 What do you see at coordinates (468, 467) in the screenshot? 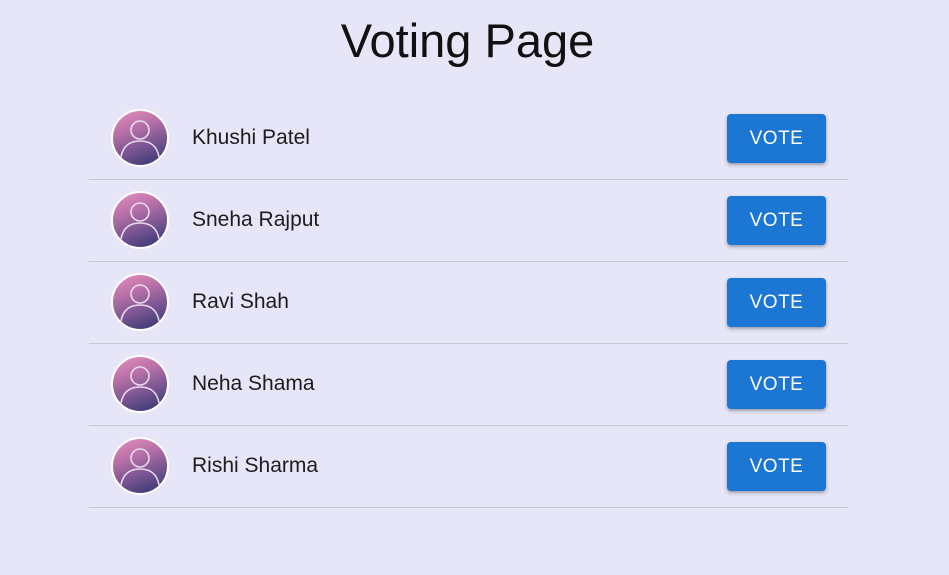
I see `candidate-row: Rishi Sharma VOTE` at bounding box center [468, 467].